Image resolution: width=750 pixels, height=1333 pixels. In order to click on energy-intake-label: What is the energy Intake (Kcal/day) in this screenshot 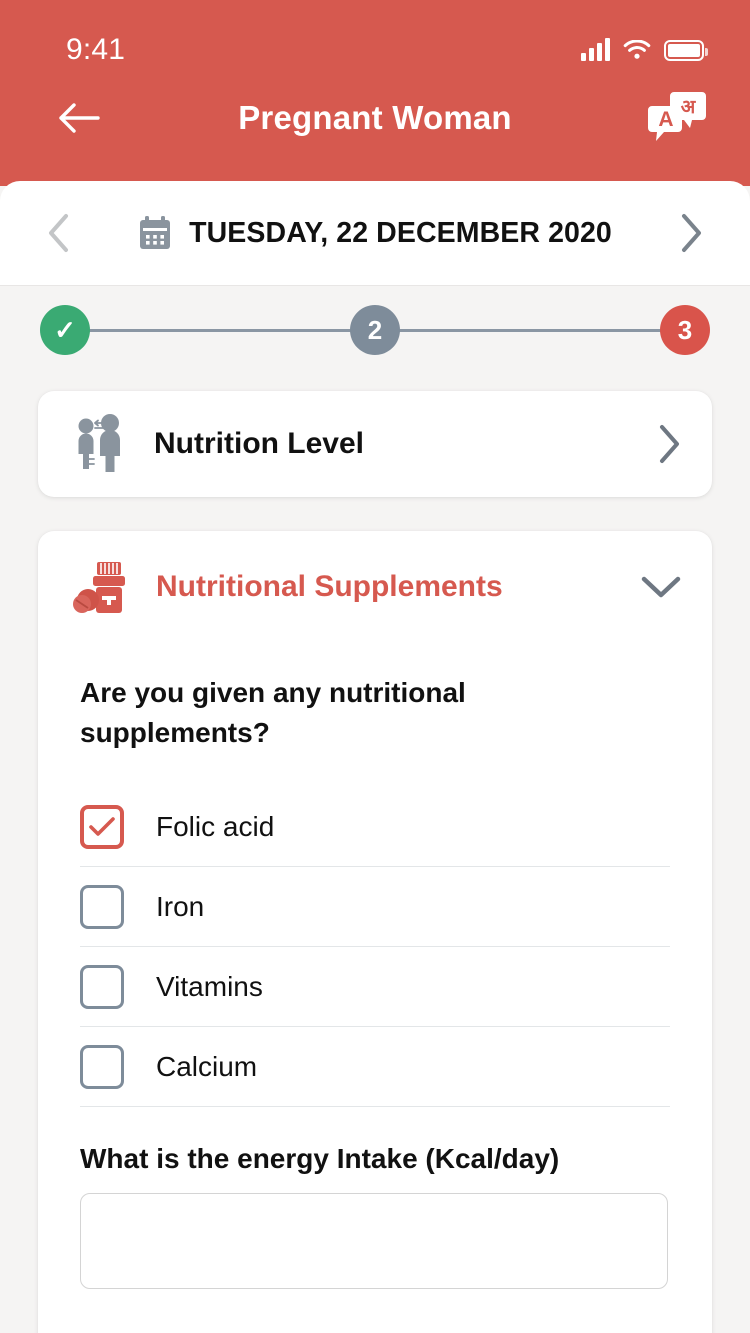, I will do `click(320, 1158)`.